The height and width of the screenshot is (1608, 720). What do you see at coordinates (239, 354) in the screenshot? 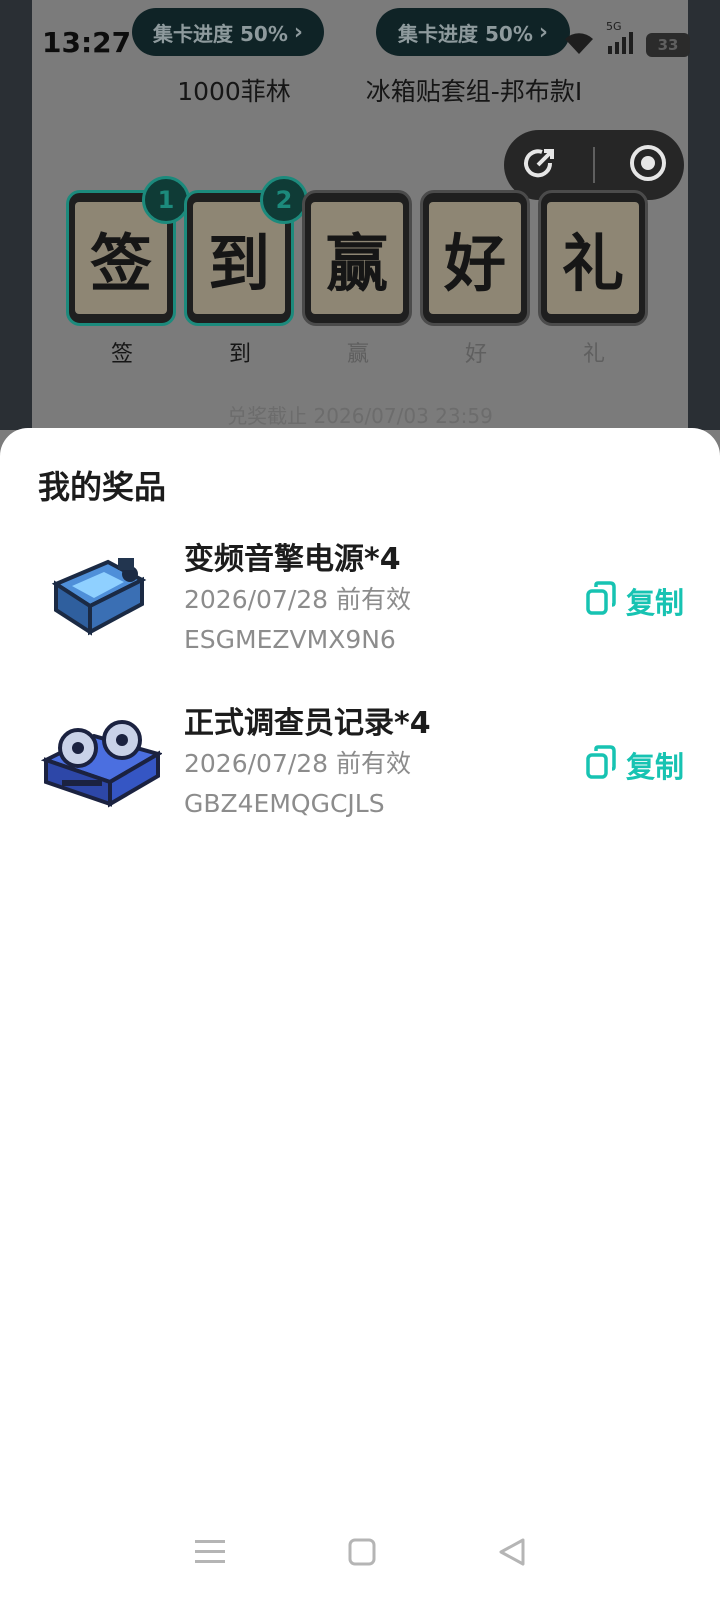
I see `tile-label: 到` at bounding box center [239, 354].